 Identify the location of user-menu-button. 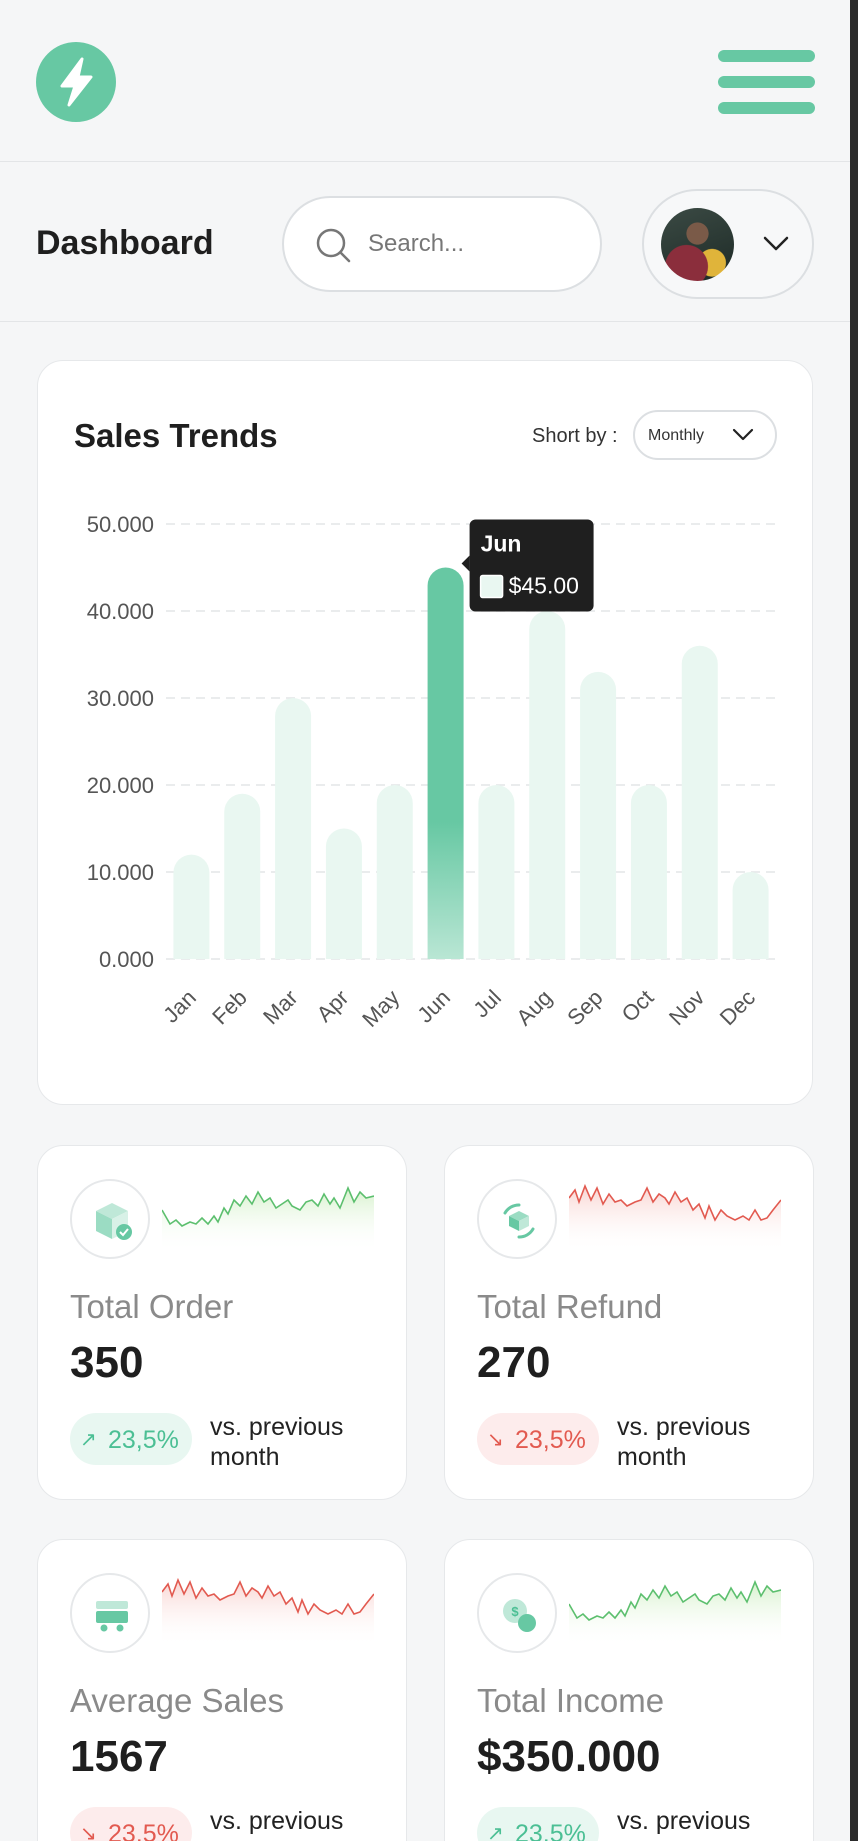
(728, 244).